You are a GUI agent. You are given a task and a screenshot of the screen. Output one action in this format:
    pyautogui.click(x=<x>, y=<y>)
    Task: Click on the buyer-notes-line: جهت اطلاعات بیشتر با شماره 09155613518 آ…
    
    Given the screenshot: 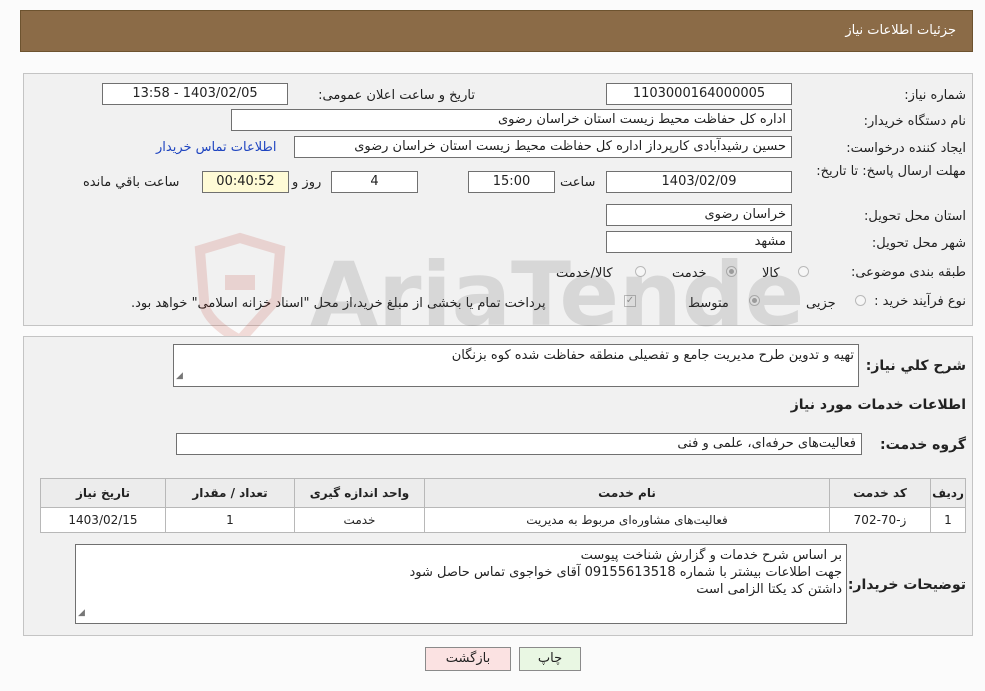 What is the action you would take?
    pyautogui.click(x=625, y=572)
    